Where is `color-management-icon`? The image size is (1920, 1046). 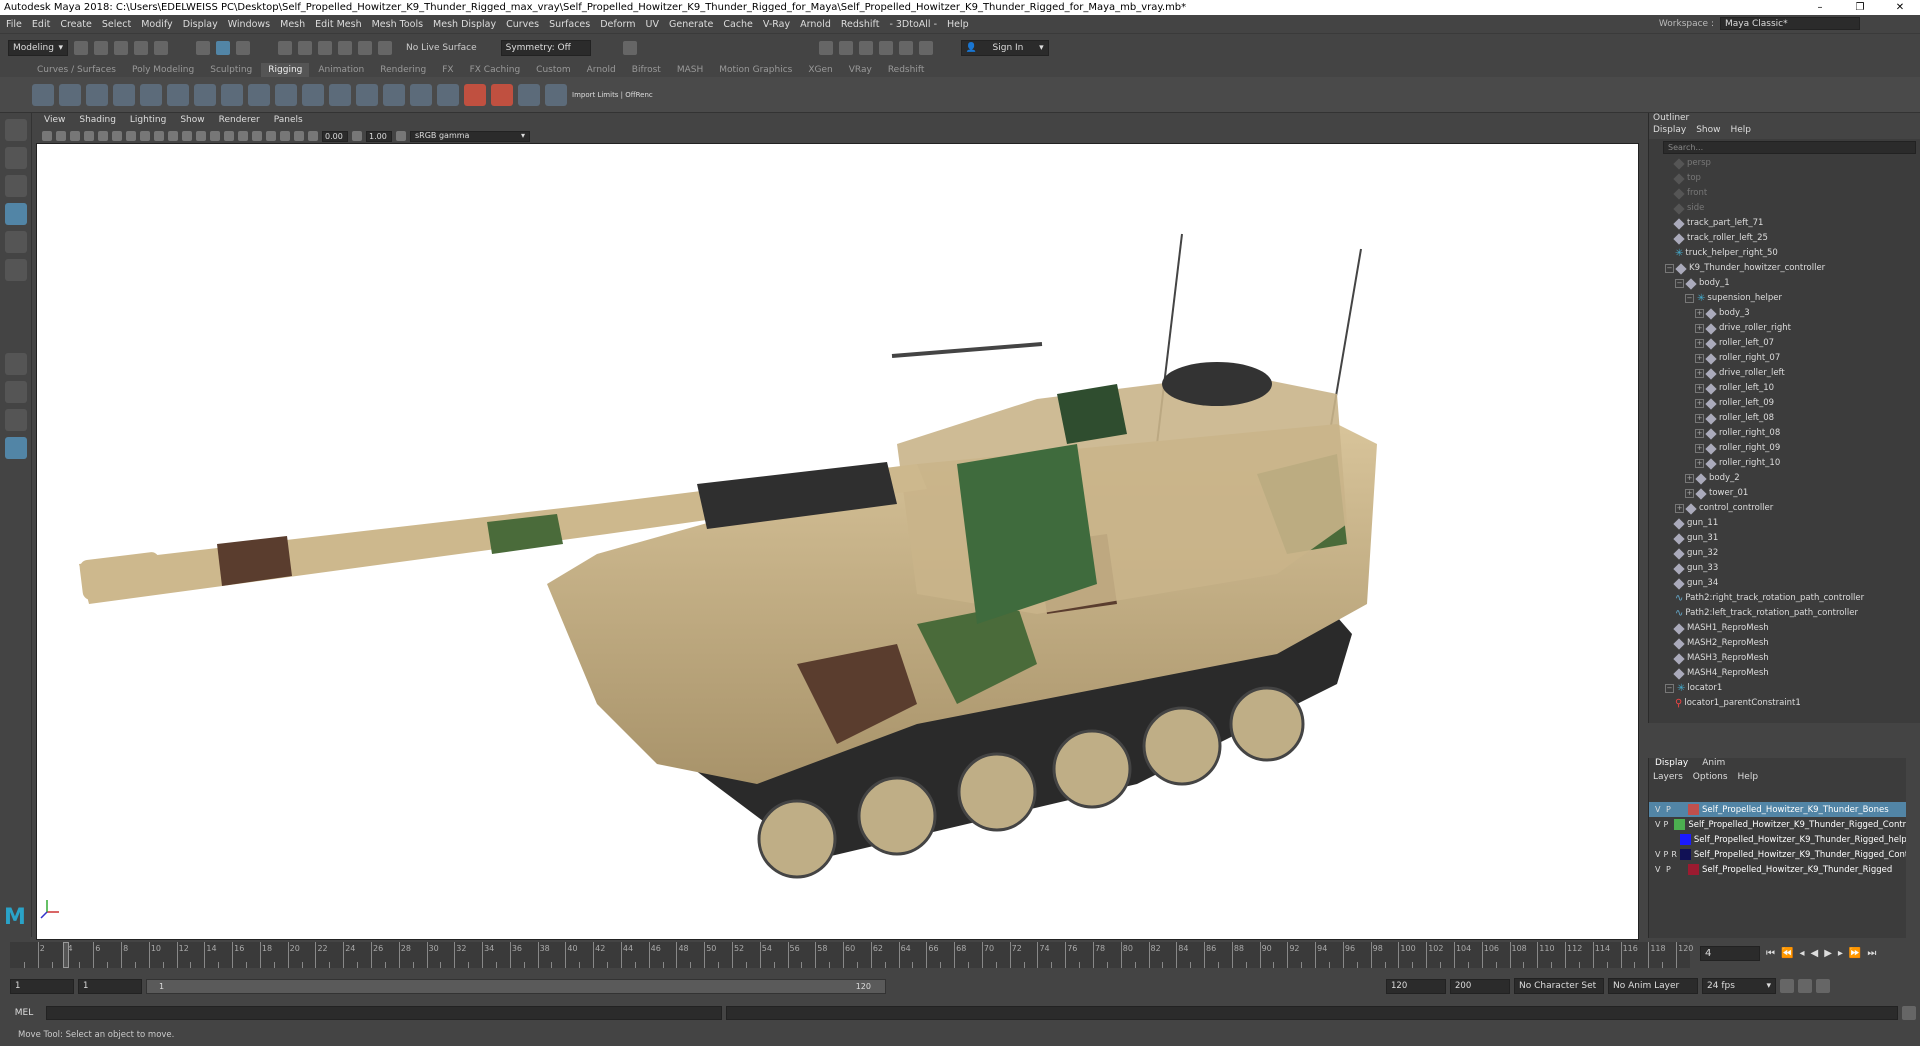
color-management-icon is located at coordinates (401, 136).